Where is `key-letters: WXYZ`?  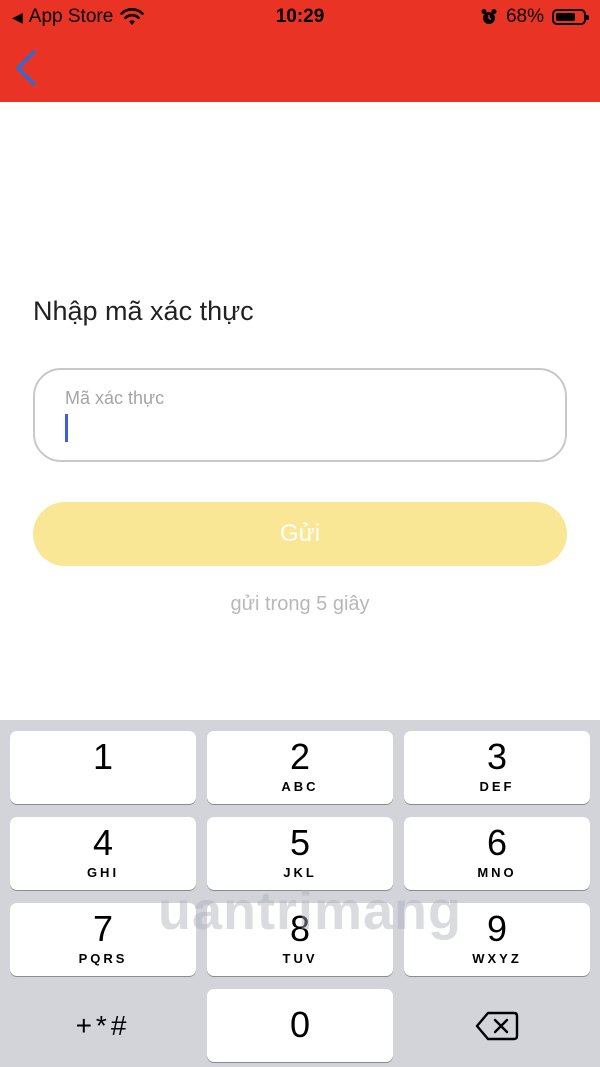 key-letters: WXYZ is located at coordinates (497, 958).